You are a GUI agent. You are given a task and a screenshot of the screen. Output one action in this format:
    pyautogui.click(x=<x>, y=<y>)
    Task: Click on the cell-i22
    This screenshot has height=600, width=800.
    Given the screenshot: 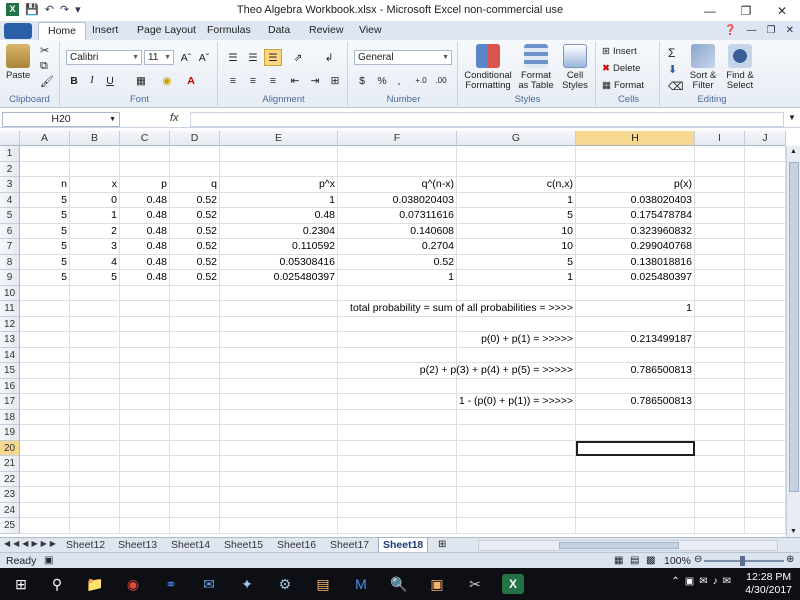 What is the action you would take?
    pyautogui.click(x=720, y=479)
    